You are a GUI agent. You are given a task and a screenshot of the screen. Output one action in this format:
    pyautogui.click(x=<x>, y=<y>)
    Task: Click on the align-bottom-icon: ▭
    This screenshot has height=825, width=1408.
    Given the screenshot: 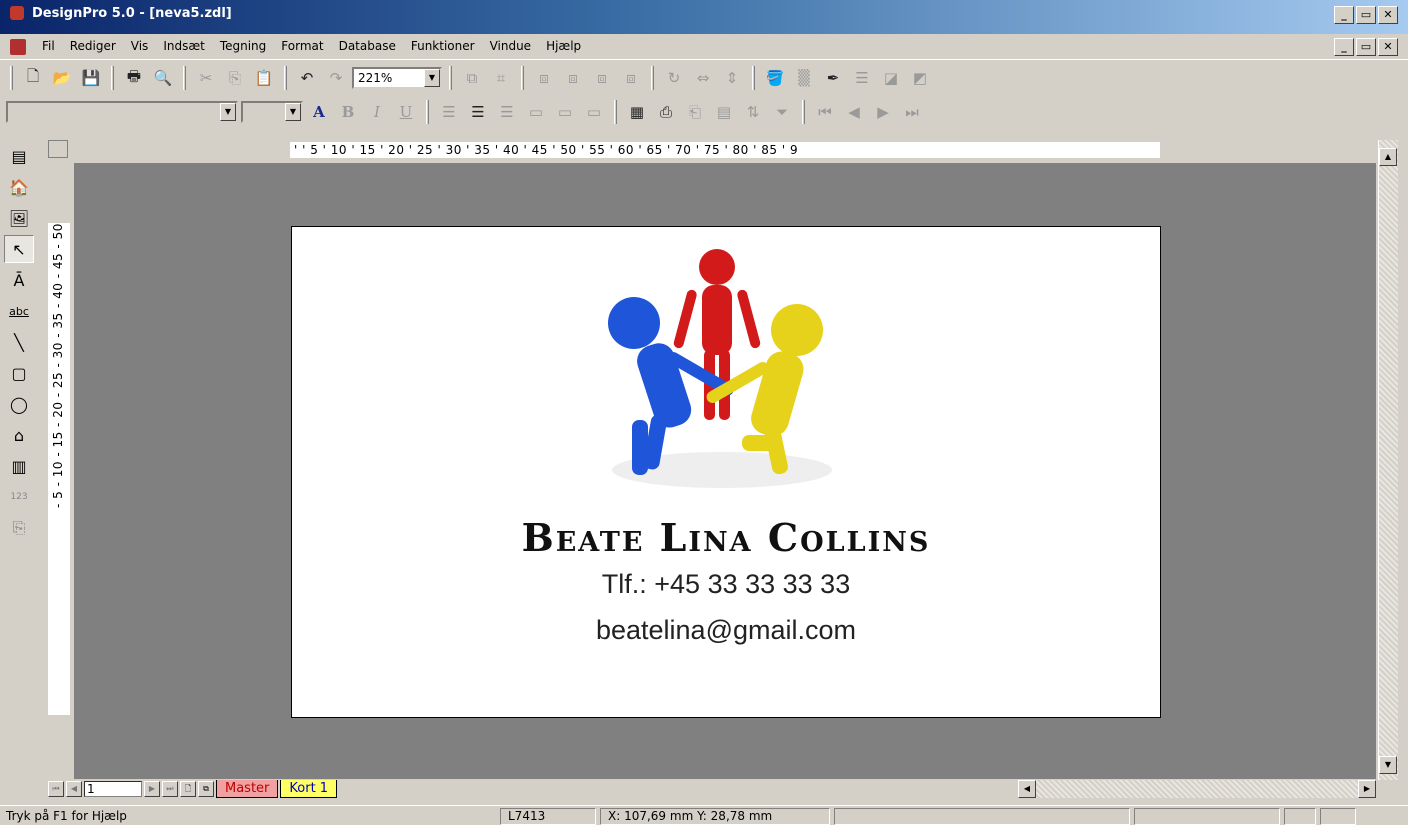 What is the action you would take?
    pyautogui.click(x=594, y=112)
    